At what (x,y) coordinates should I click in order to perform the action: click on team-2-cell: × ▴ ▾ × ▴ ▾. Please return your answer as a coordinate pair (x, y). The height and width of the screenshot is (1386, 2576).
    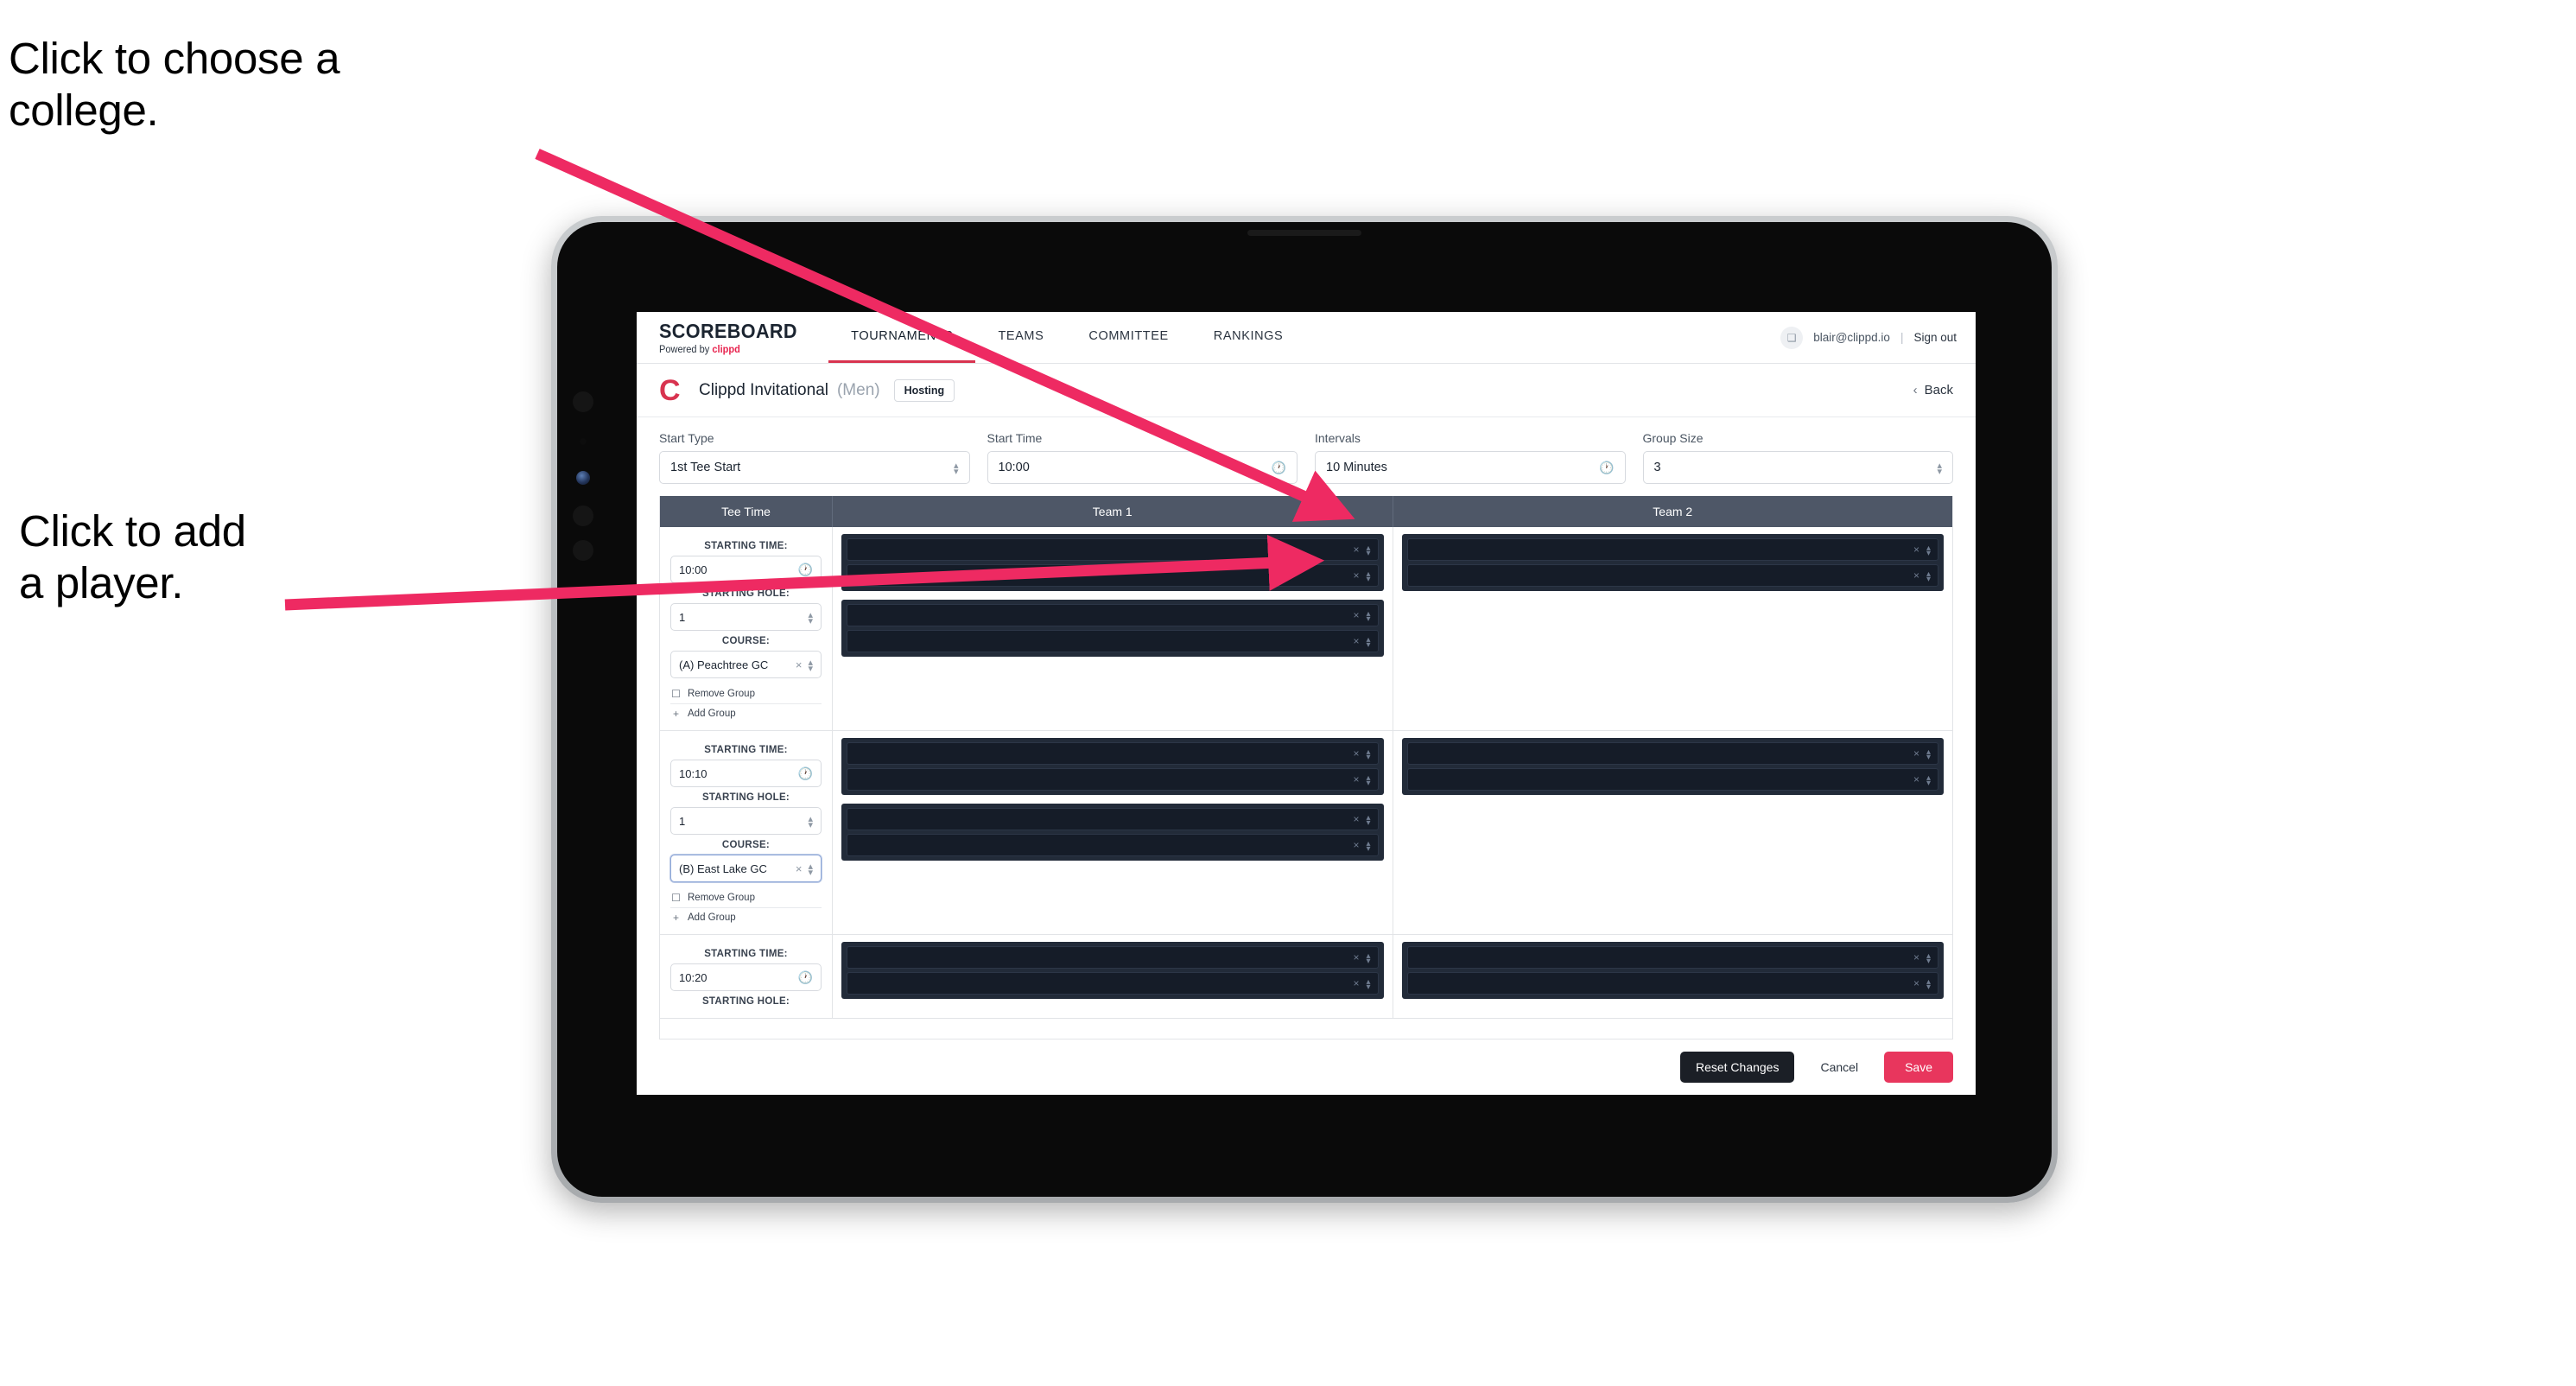
    Looking at the image, I should click on (1673, 832).